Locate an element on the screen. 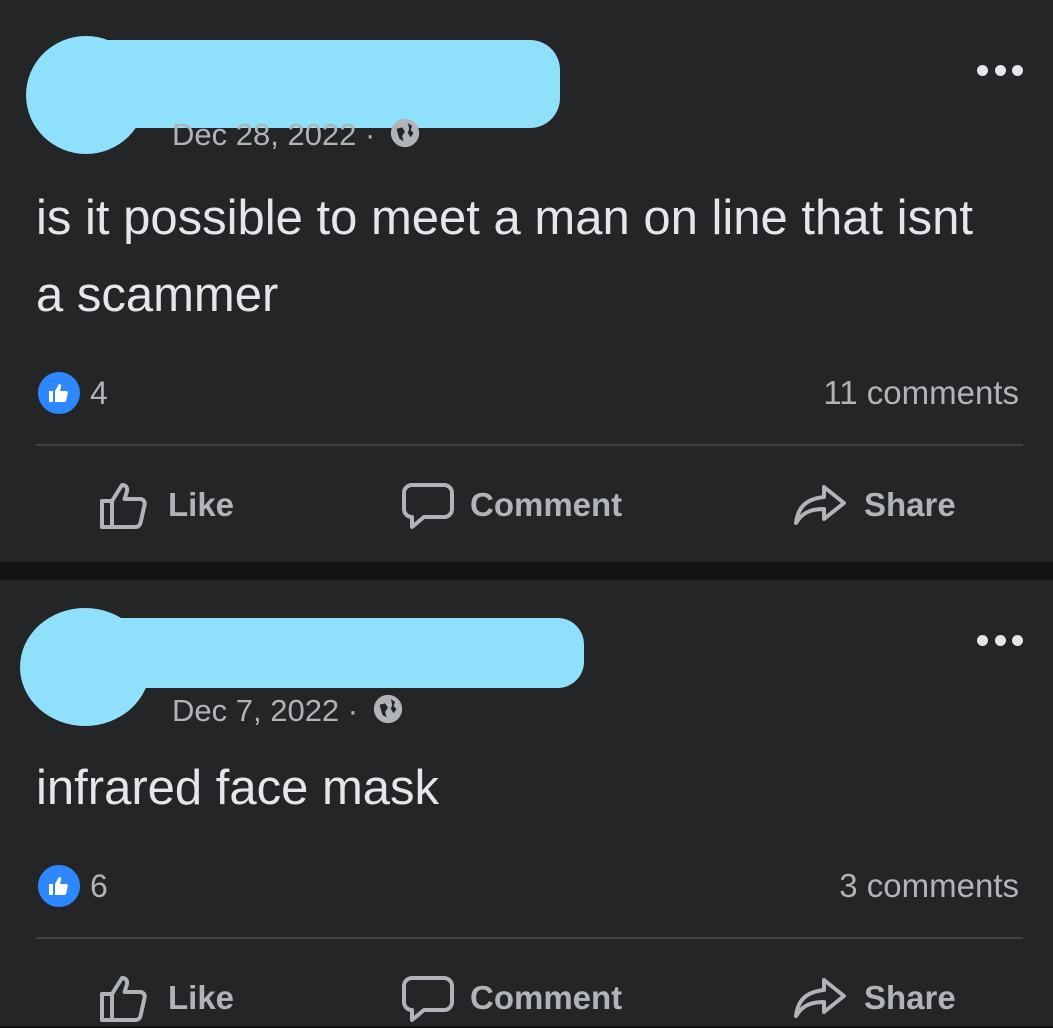 This screenshot has height=1028, width=1053. reaction-summary: 6 is located at coordinates (72, 886).